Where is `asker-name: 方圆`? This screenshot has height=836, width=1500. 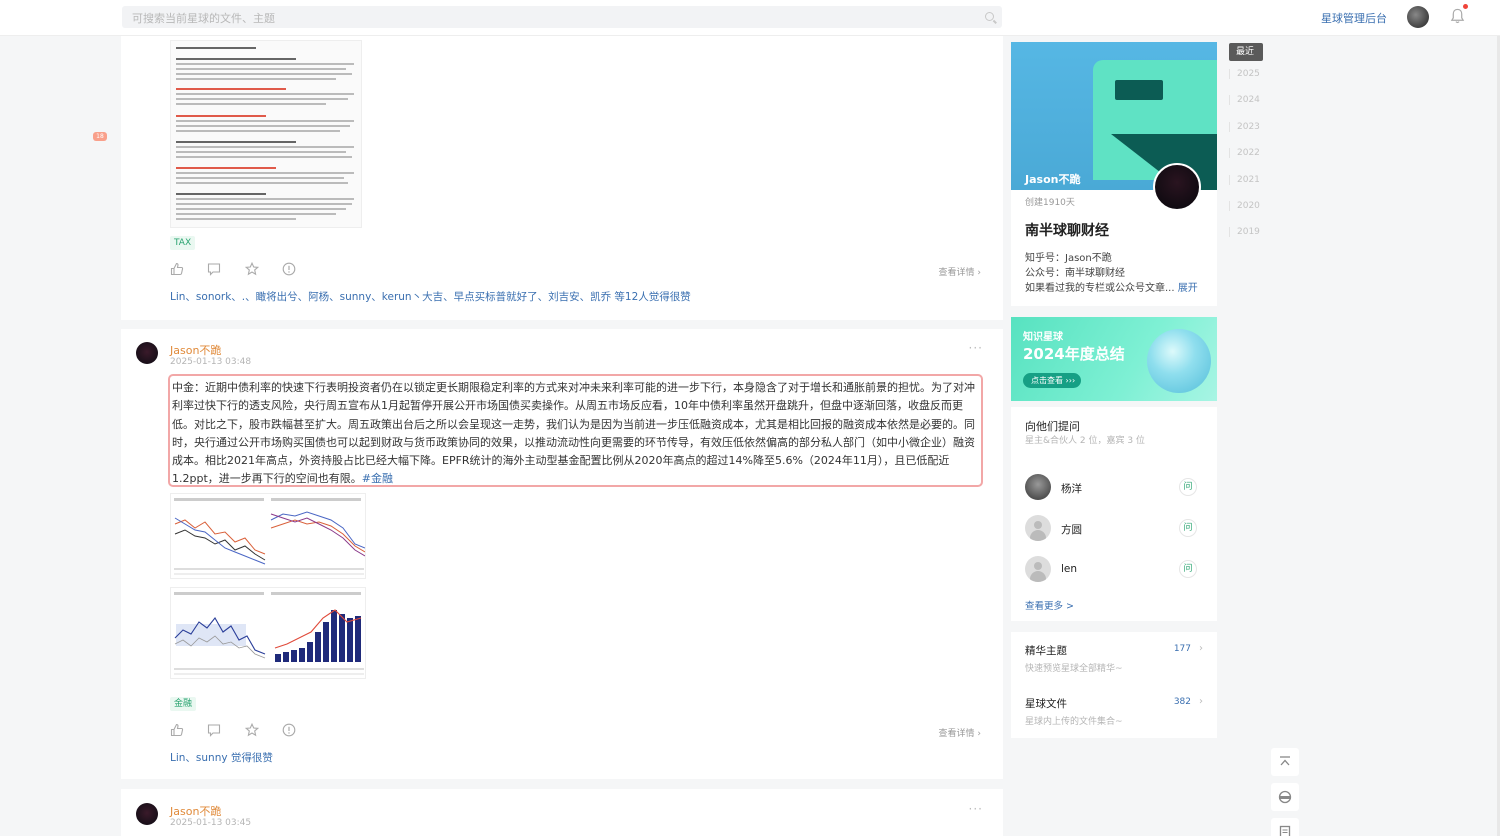
asker-name: 方圆 is located at coordinates (1071, 529).